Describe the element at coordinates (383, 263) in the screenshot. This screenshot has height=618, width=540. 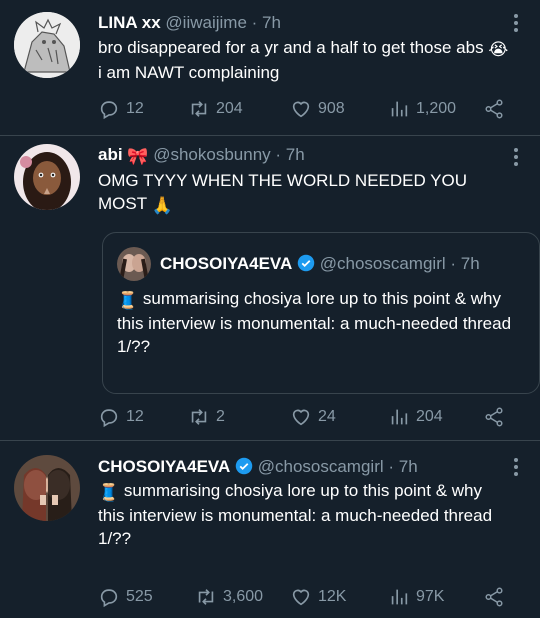
I see `quoted-handle: @chososcamgirl` at that location.